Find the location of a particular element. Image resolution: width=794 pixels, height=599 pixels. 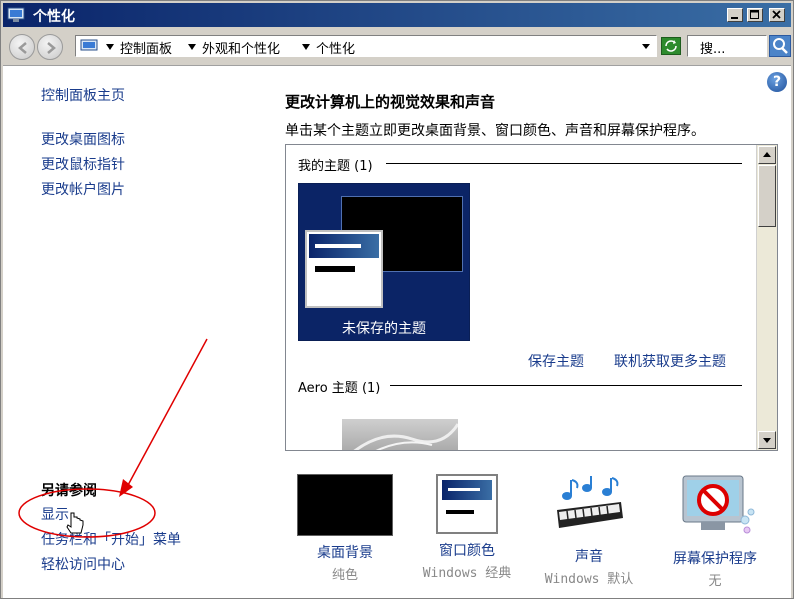

change-desktop-icons-link: 更改桌面图标 is located at coordinates (83, 139).